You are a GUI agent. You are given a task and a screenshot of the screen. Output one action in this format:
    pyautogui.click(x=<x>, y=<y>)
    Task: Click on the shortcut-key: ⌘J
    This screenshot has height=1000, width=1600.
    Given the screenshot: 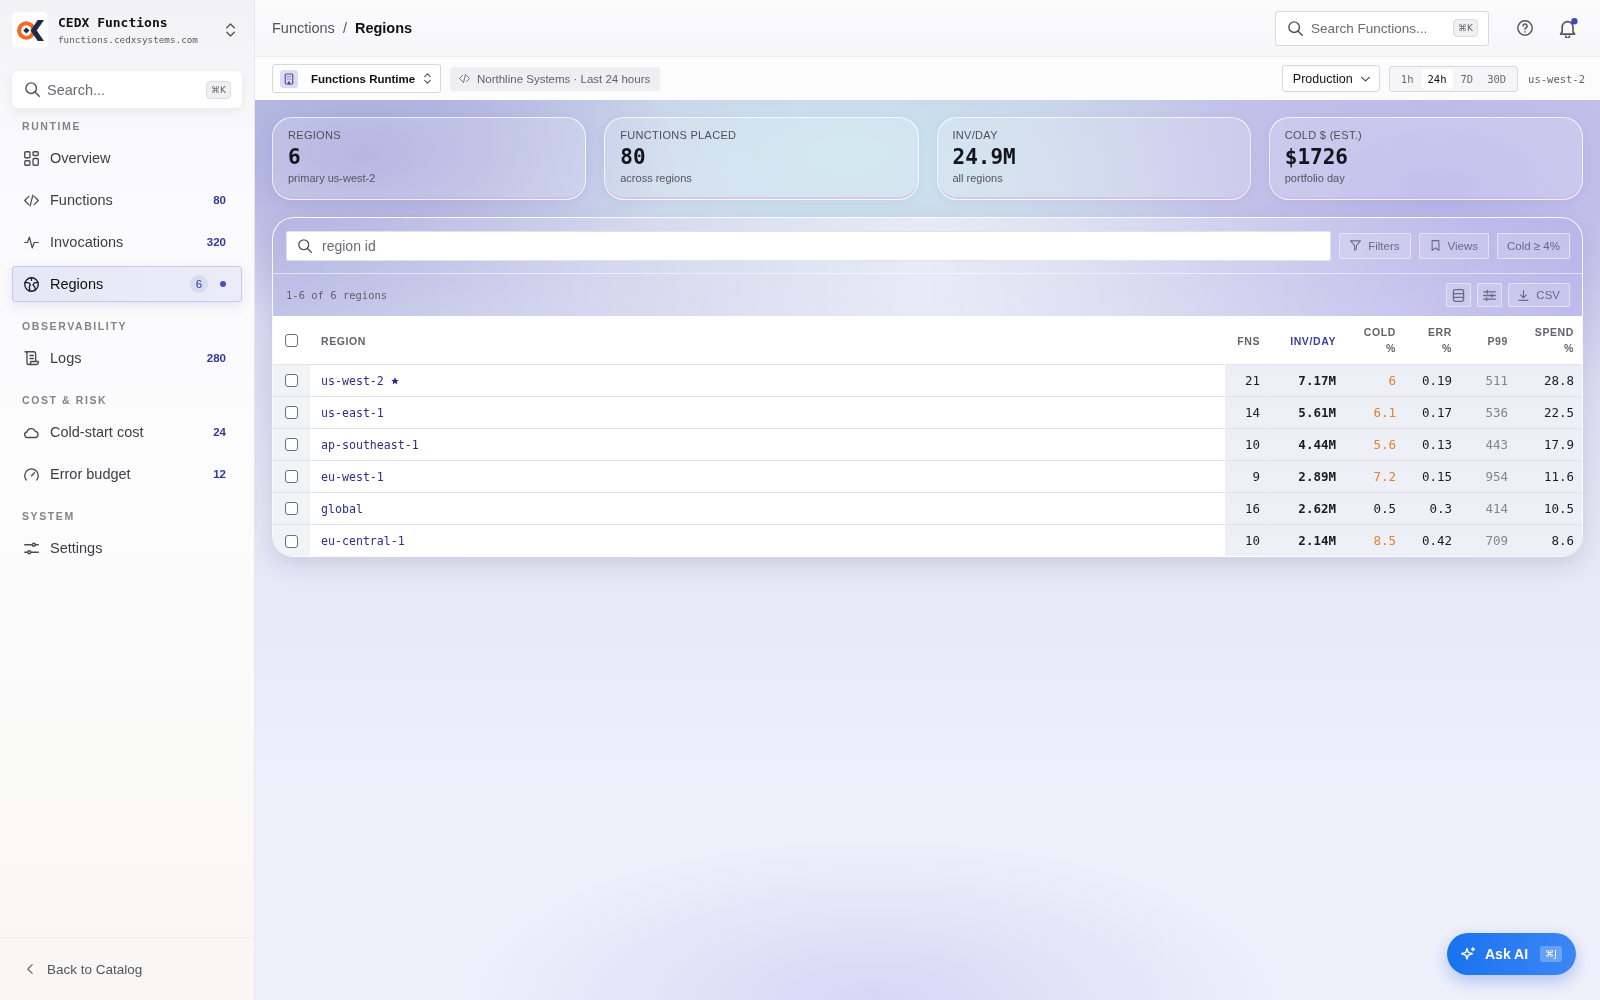 What is the action you would take?
    pyautogui.click(x=1551, y=954)
    